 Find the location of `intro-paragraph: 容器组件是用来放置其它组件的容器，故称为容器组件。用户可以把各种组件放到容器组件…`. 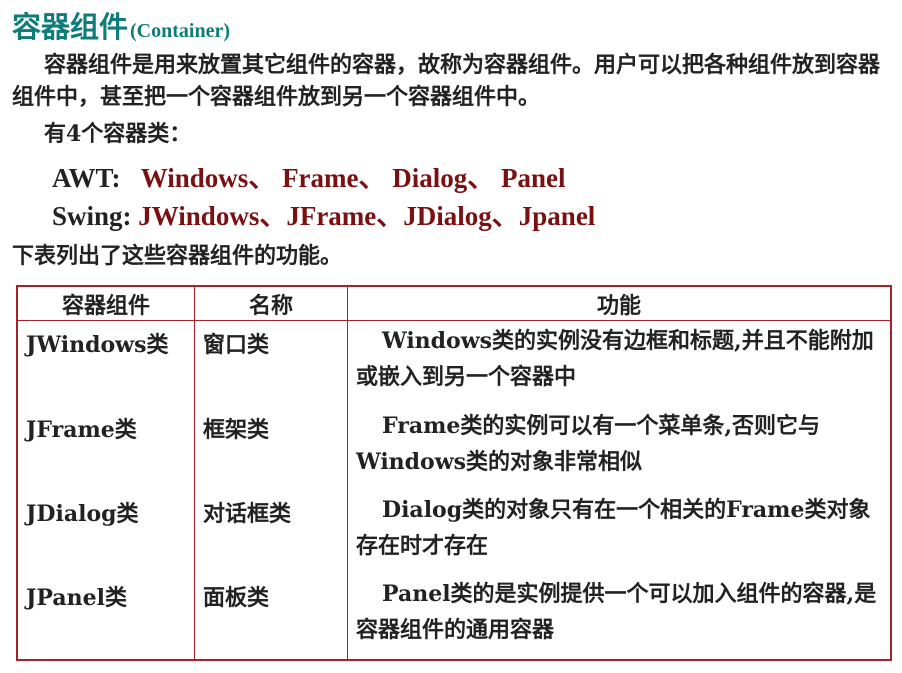

intro-paragraph: 容器组件是用来放置其它组件的容器，故称为容器组件。用户可以把各种组件放到容器组件… is located at coordinates (446, 81).